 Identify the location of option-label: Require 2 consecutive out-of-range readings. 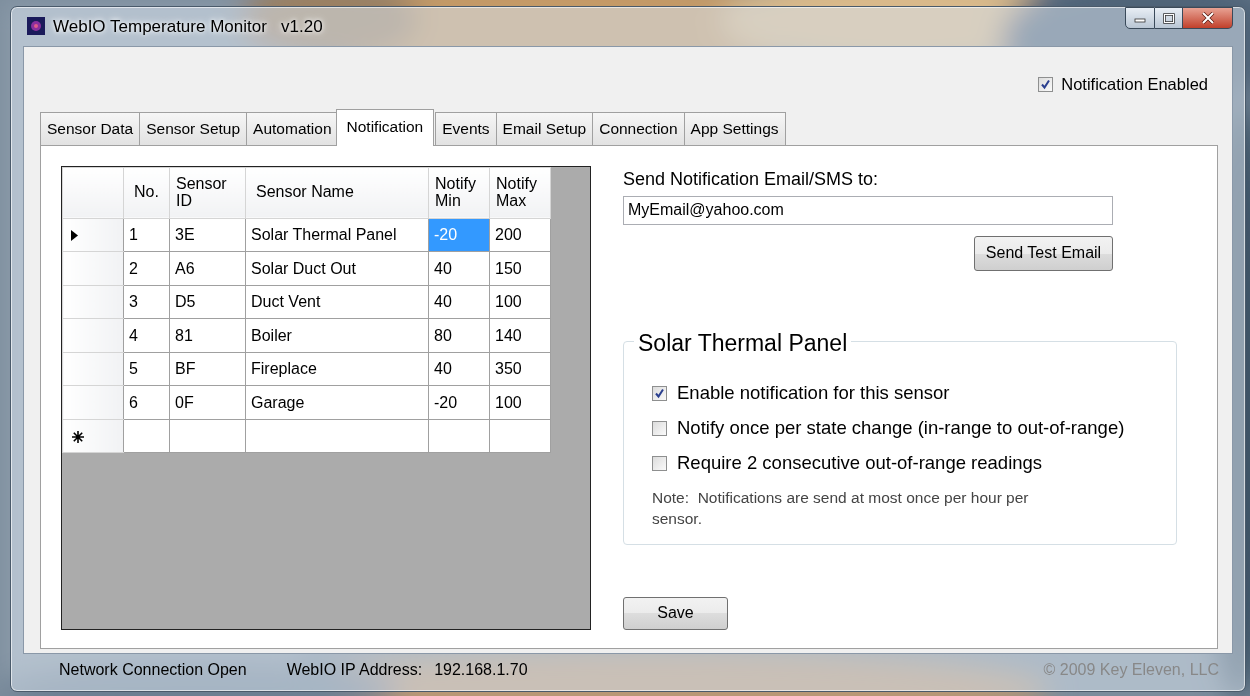
(860, 463).